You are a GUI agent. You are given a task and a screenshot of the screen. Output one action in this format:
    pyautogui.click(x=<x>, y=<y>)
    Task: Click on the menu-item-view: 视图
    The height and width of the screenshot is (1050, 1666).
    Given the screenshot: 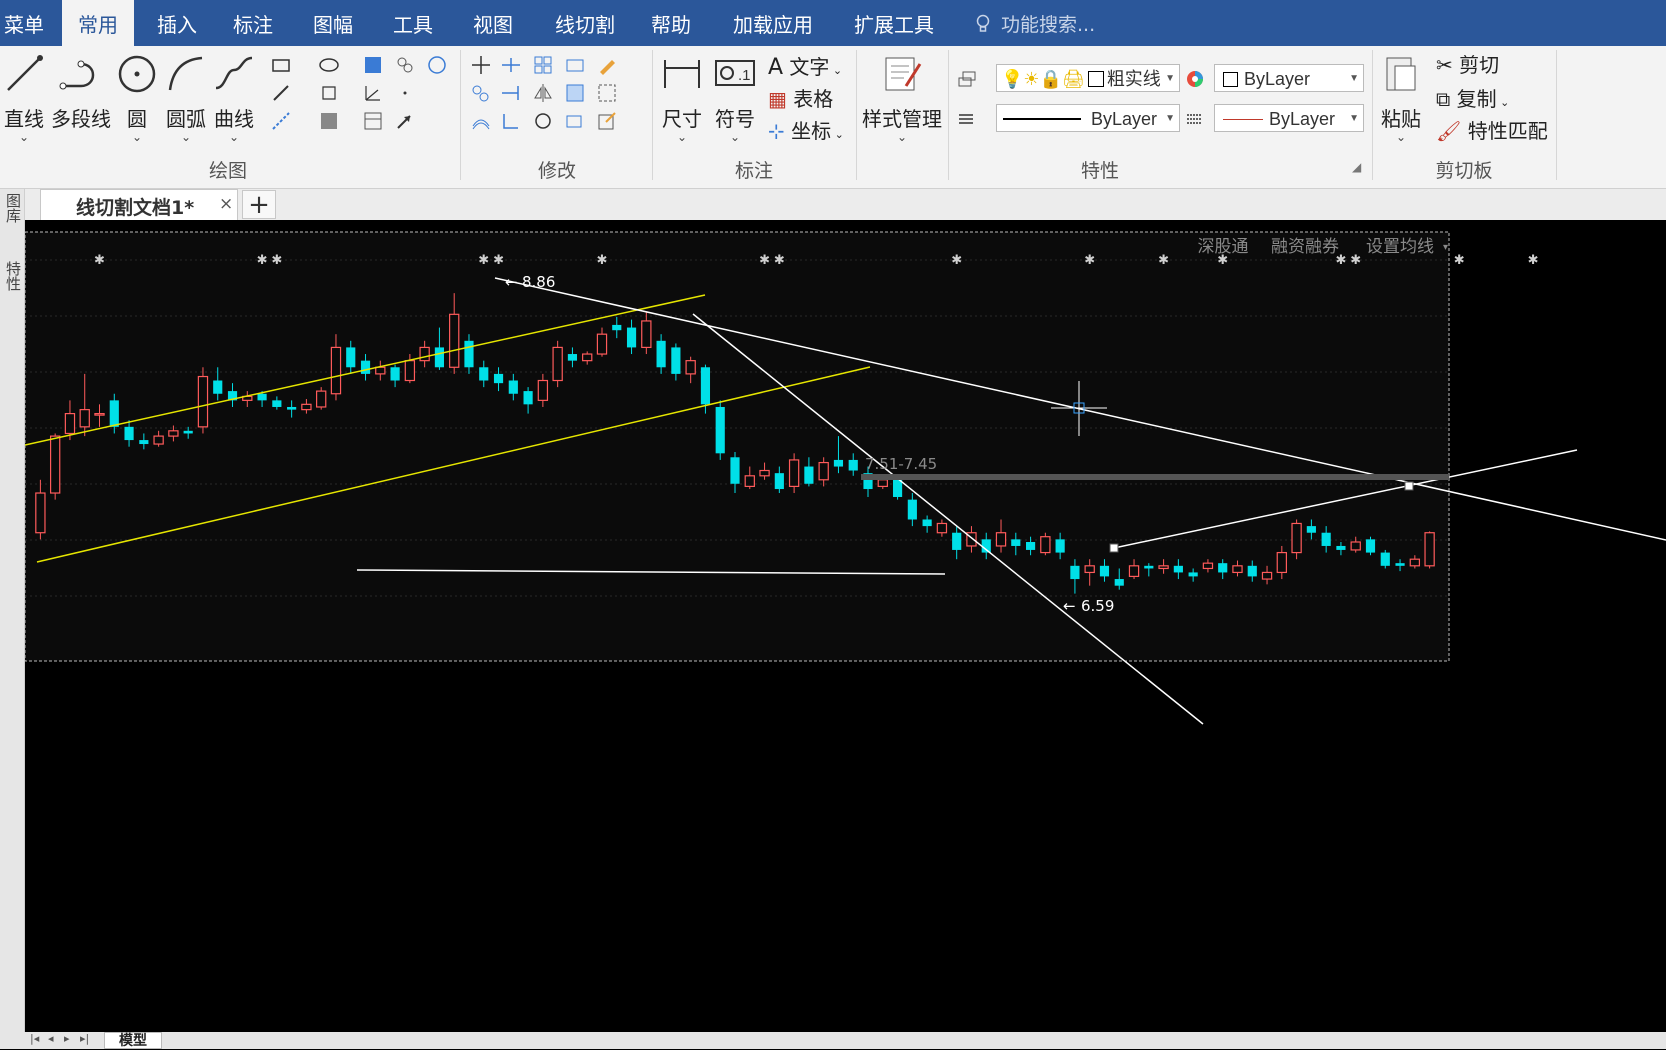 What is the action you would take?
    pyautogui.click(x=493, y=23)
    